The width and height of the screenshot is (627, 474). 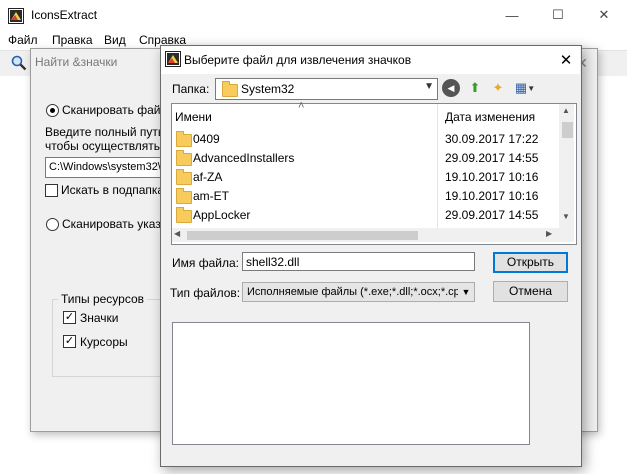 What do you see at coordinates (451, 88) in the screenshot?
I see `back-icon: ◀` at bounding box center [451, 88].